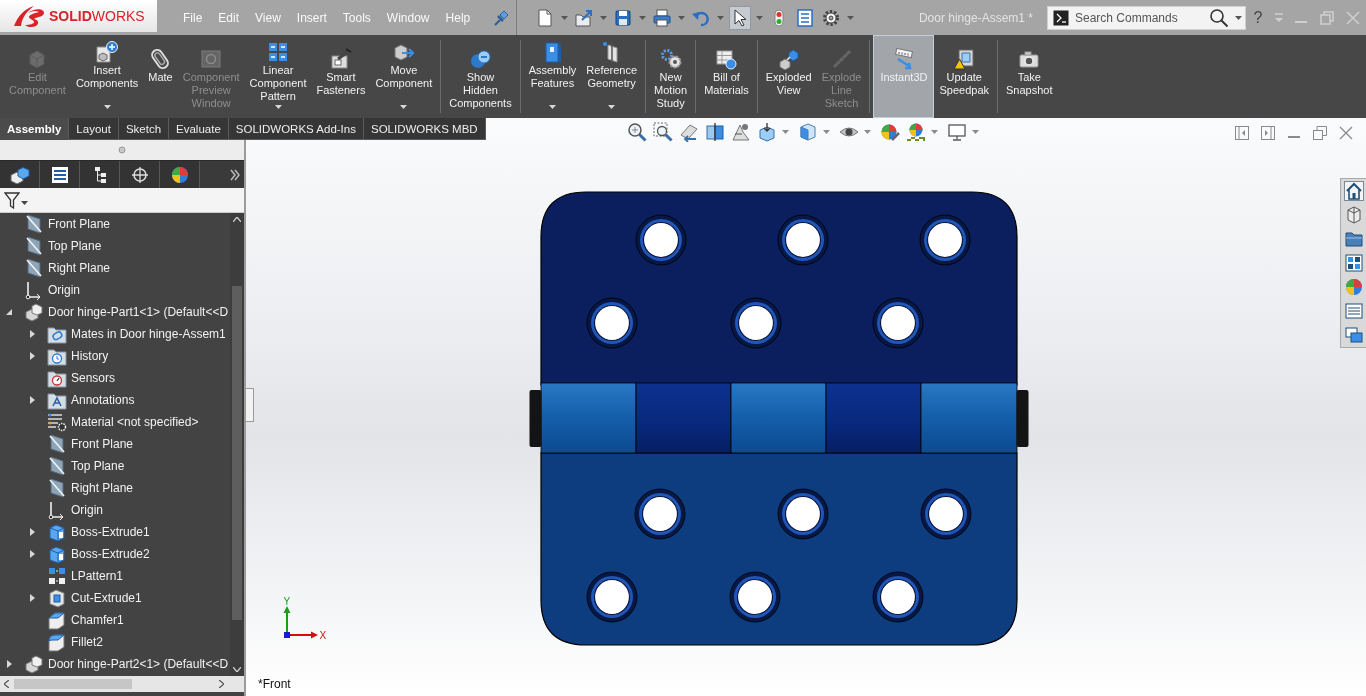 This screenshot has height=696, width=1366. I want to click on chevron-icon, so click(235, 174).